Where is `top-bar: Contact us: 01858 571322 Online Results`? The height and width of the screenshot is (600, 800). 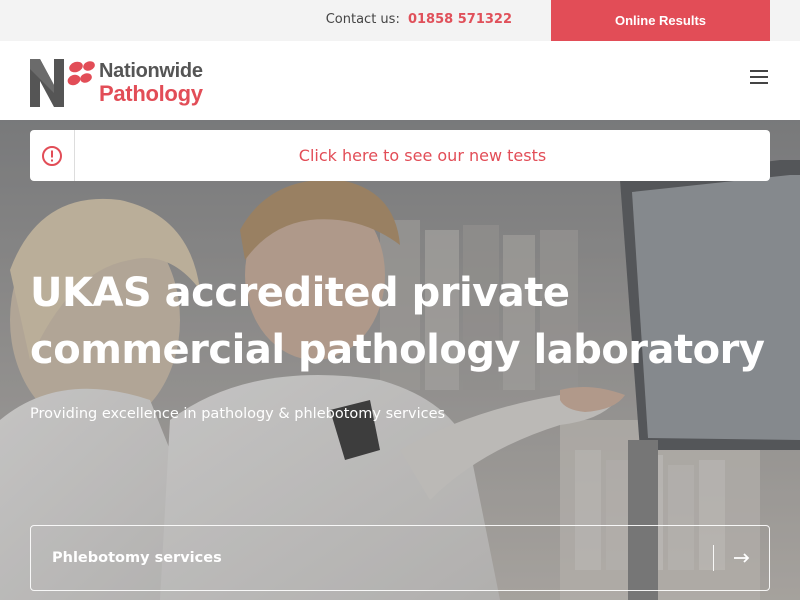 top-bar: Contact us: 01858 571322 Online Results is located at coordinates (400, 20).